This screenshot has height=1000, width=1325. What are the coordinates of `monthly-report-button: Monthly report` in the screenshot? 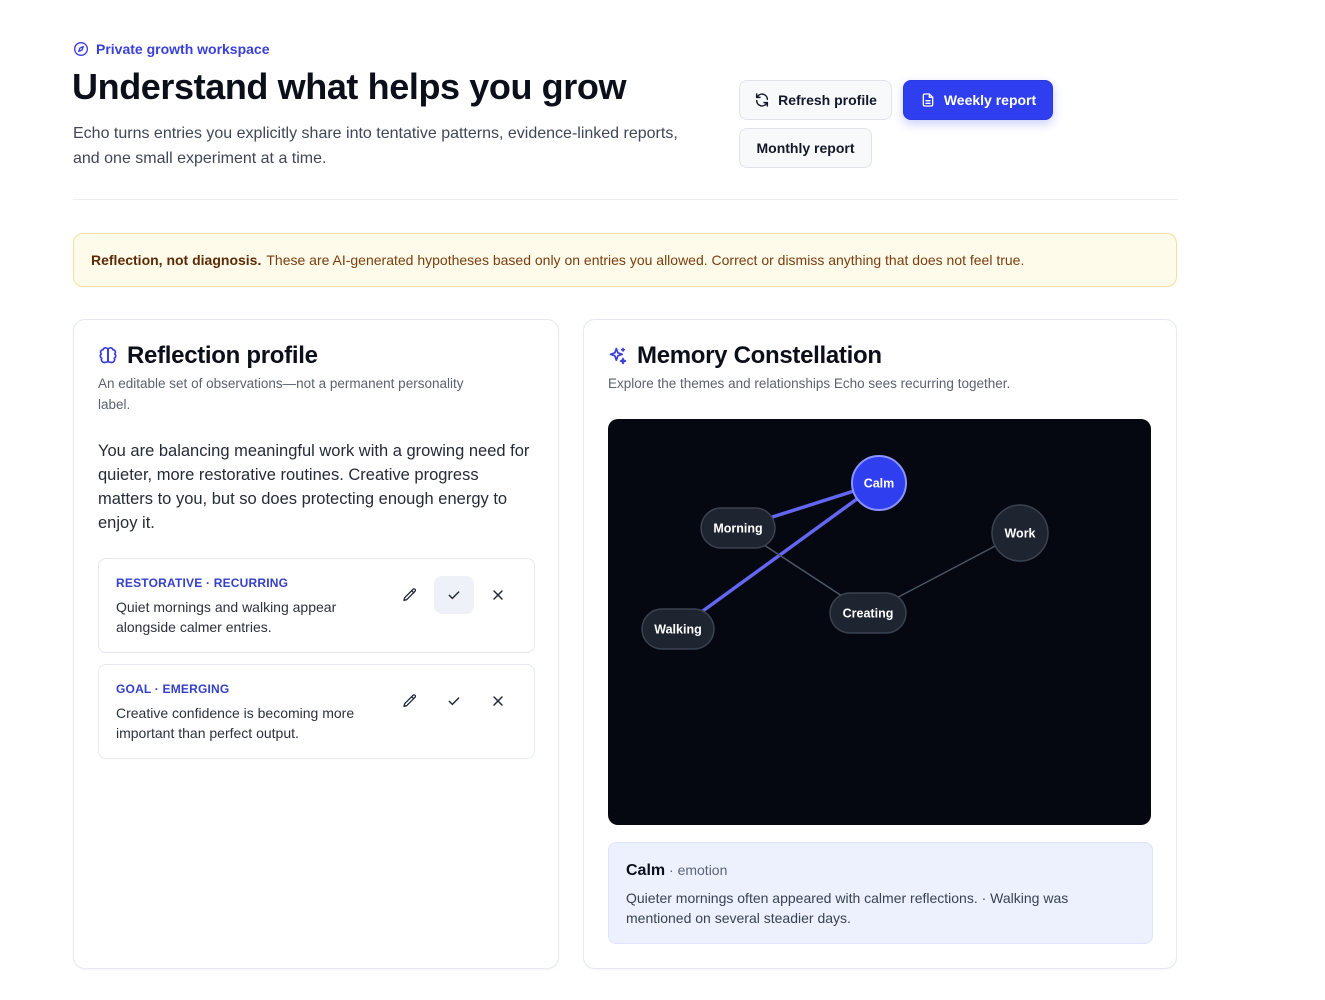 It's located at (805, 148).